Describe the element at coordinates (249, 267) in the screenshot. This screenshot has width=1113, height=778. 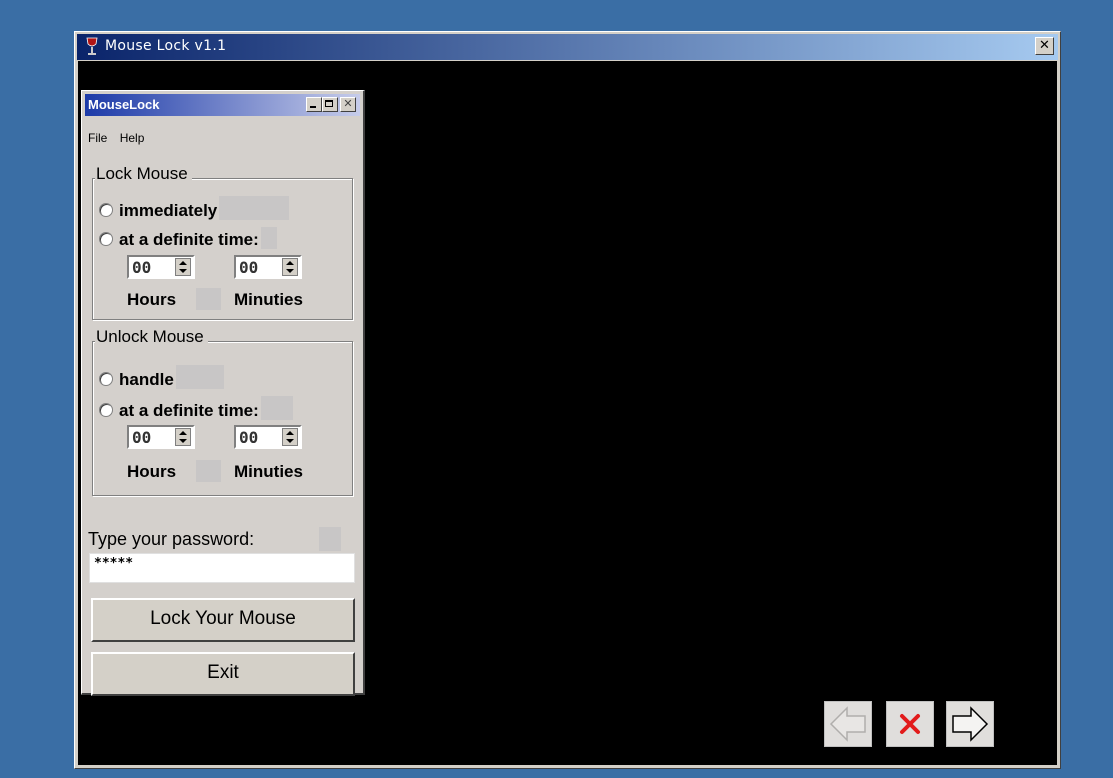
I see `lock-minutes-value: 00` at that location.